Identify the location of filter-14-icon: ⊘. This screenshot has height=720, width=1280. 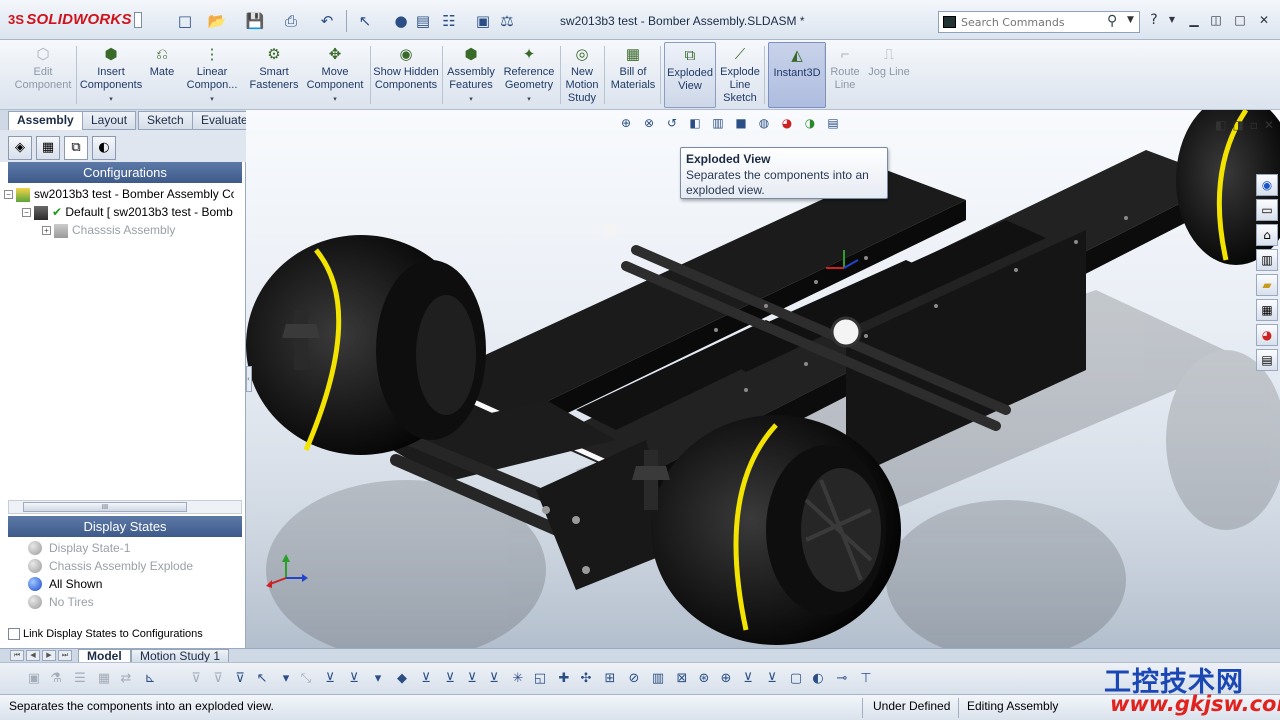
(634, 679).